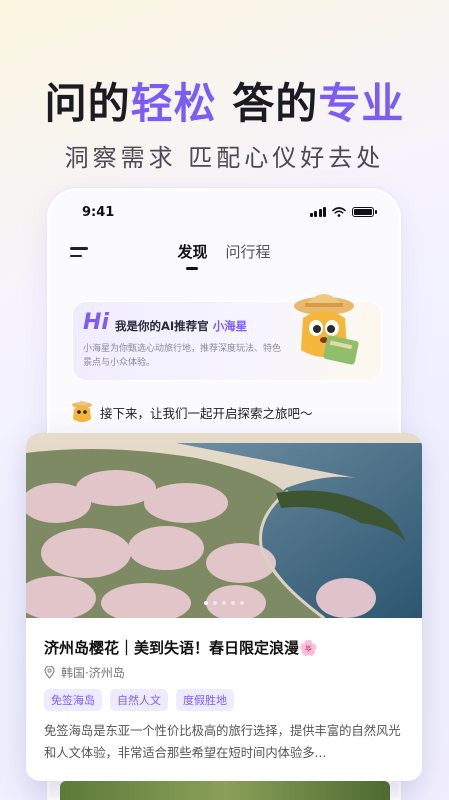 The width and height of the screenshot is (449, 800). I want to click on mascot-icon, so click(326, 329).